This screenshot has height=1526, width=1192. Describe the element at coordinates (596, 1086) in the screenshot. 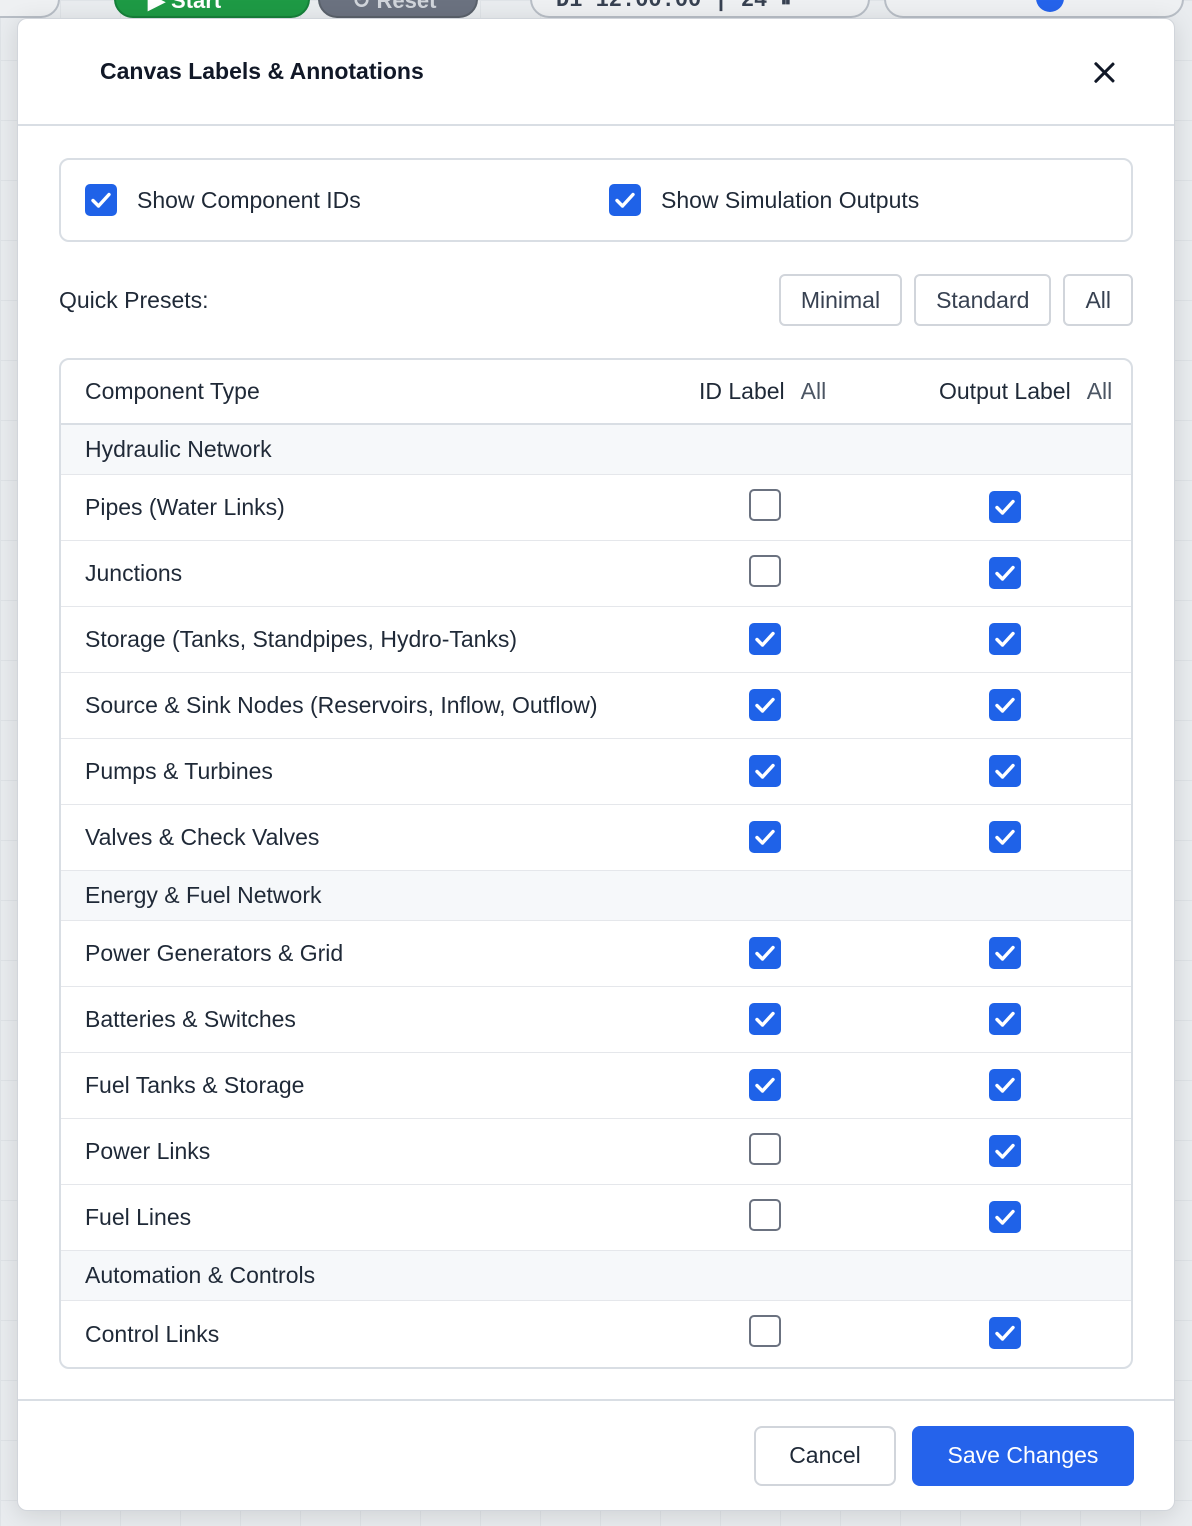

I see `table-row: Fuel Tanks & Storage` at that location.